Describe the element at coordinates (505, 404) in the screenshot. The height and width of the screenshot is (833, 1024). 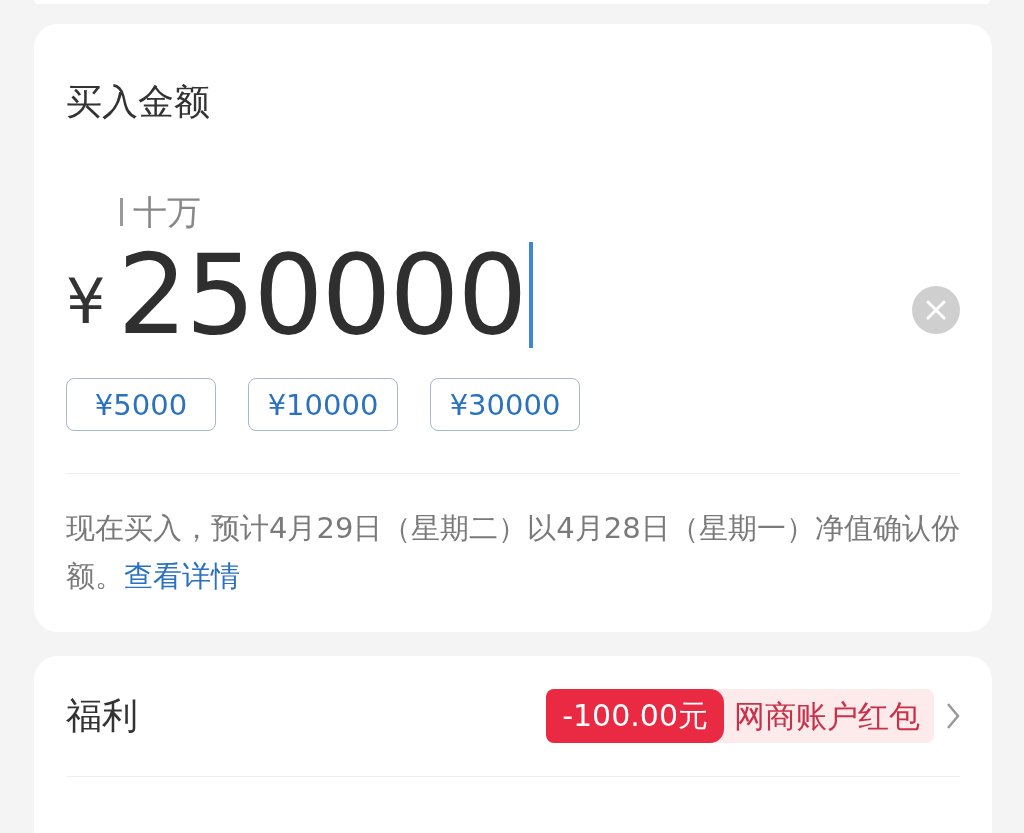
I see `quick-amount-button: ¥30000` at that location.